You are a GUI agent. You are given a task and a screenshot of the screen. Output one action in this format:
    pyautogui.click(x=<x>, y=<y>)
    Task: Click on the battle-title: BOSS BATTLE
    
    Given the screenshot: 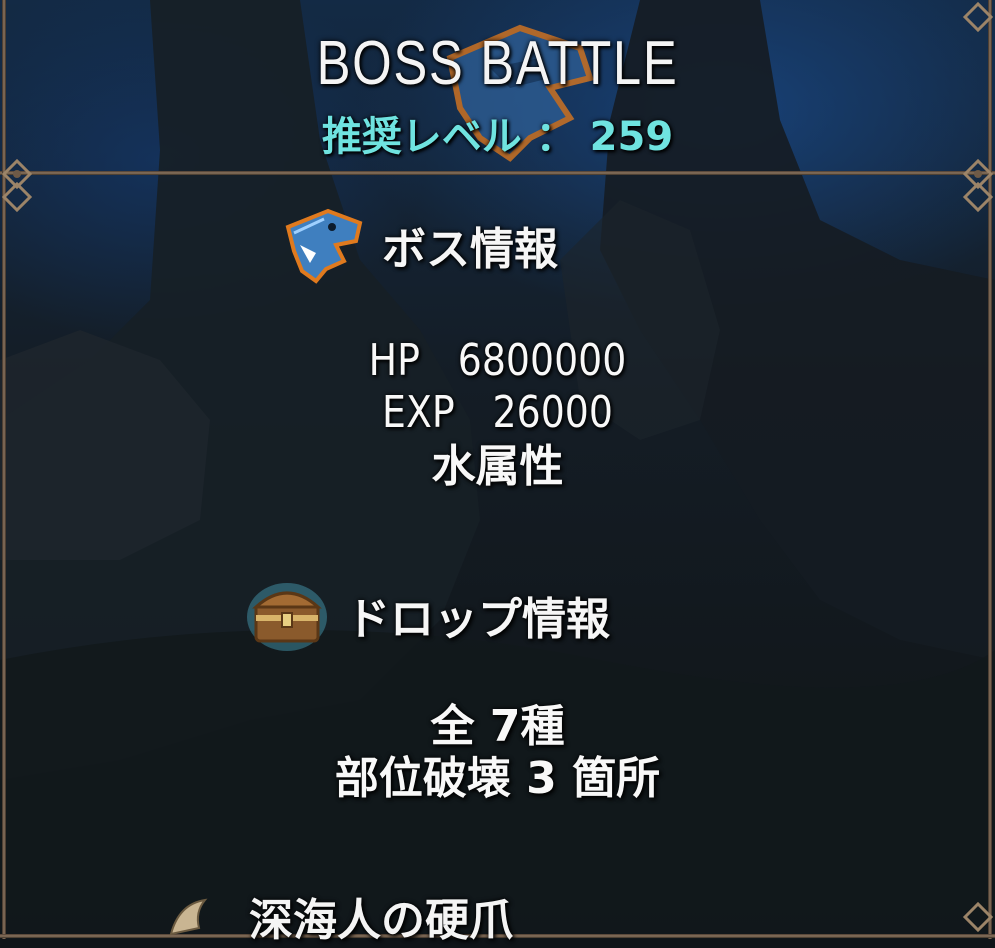 What is the action you would take?
    pyautogui.click(x=497, y=63)
    